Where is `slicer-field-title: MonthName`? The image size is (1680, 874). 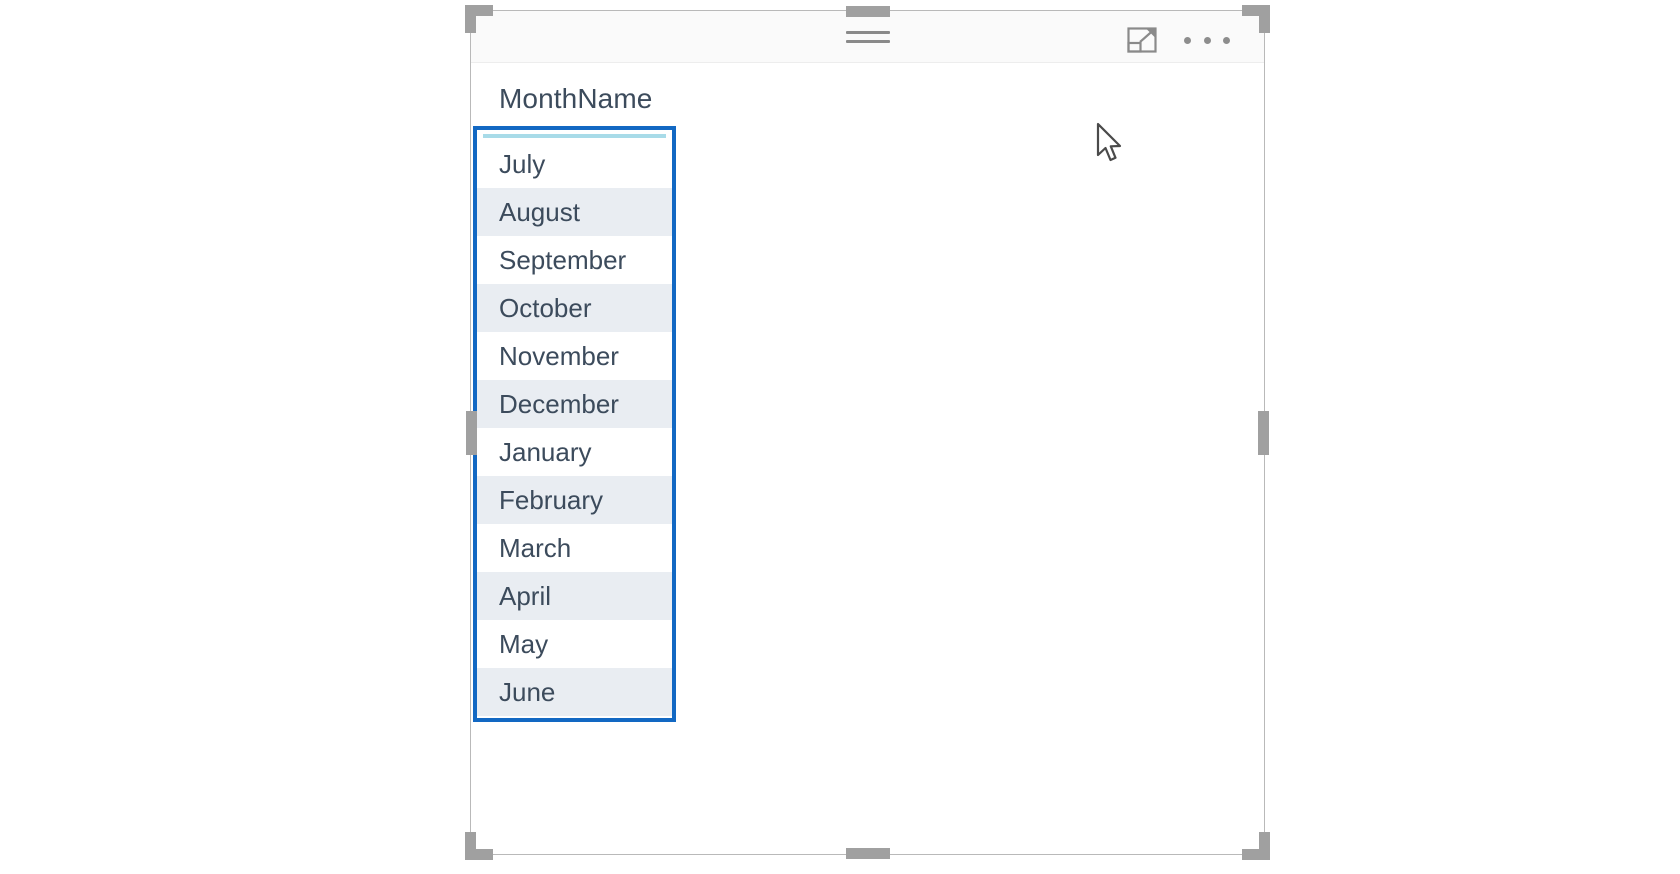 slicer-field-title: MonthName is located at coordinates (576, 98).